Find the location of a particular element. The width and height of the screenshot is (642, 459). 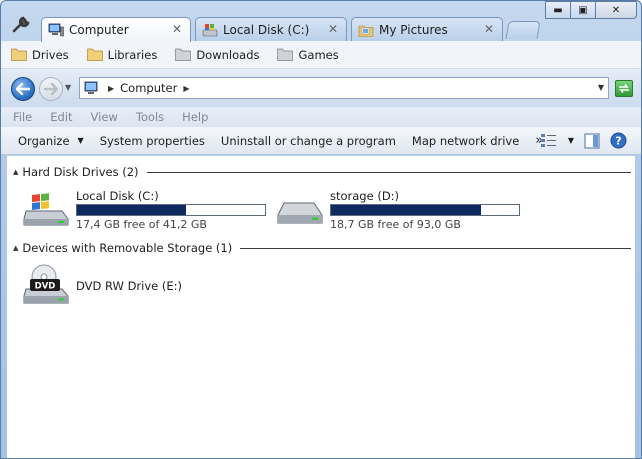

drive-name: DVD RW Drive (E:) is located at coordinates (129, 286).